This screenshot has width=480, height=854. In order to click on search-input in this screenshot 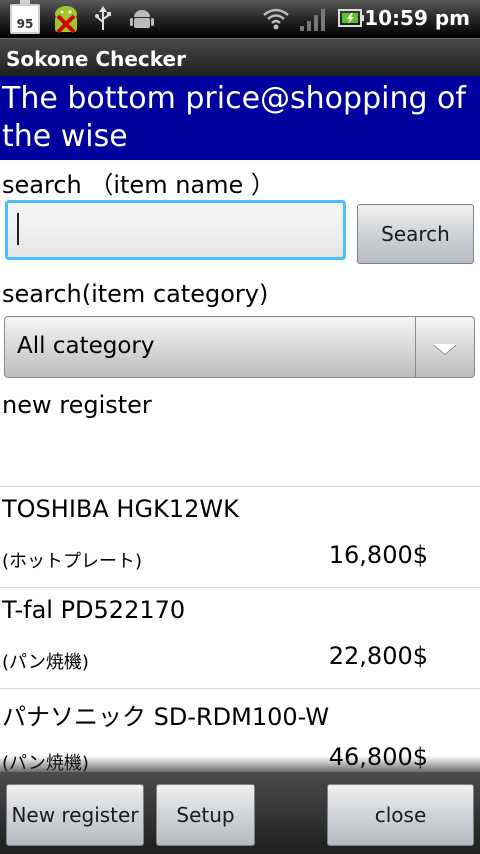, I will do `click(175, 230)`.